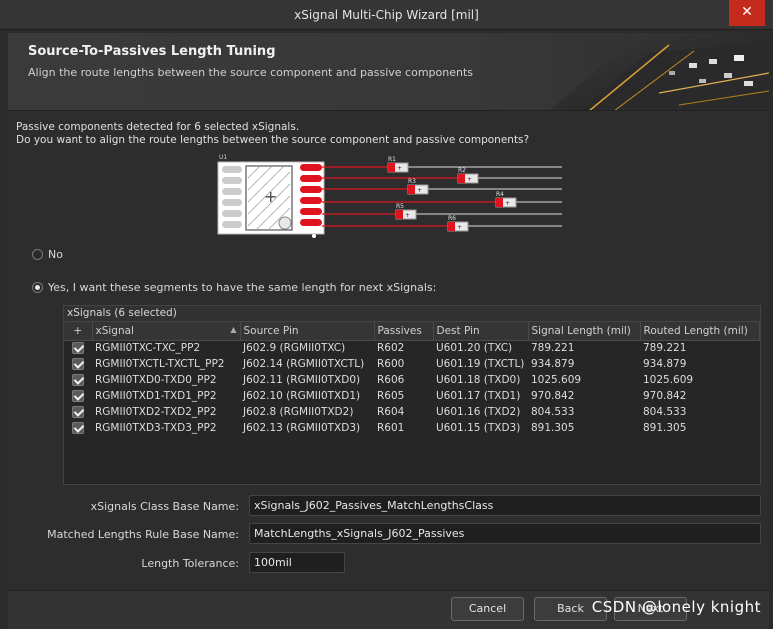 This screenshot has width=773, height=629. Describe the element at coordinates (37, 287) in the screenshot. I see `radio-yes` at that location.